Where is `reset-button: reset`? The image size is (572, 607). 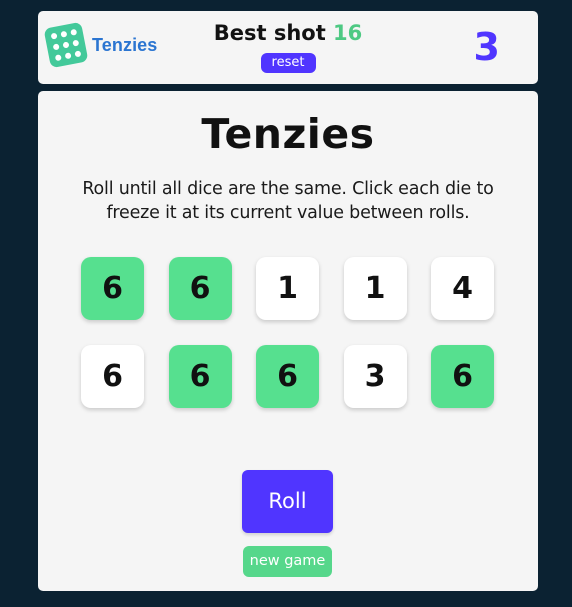
reset-button: reset is located at coordinates (288, 63).